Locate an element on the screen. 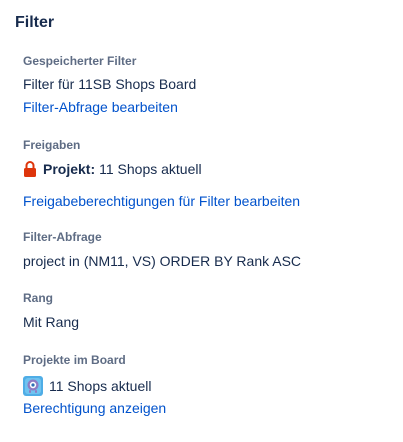  panel-title: Filter is located at coordinates (35, 22).